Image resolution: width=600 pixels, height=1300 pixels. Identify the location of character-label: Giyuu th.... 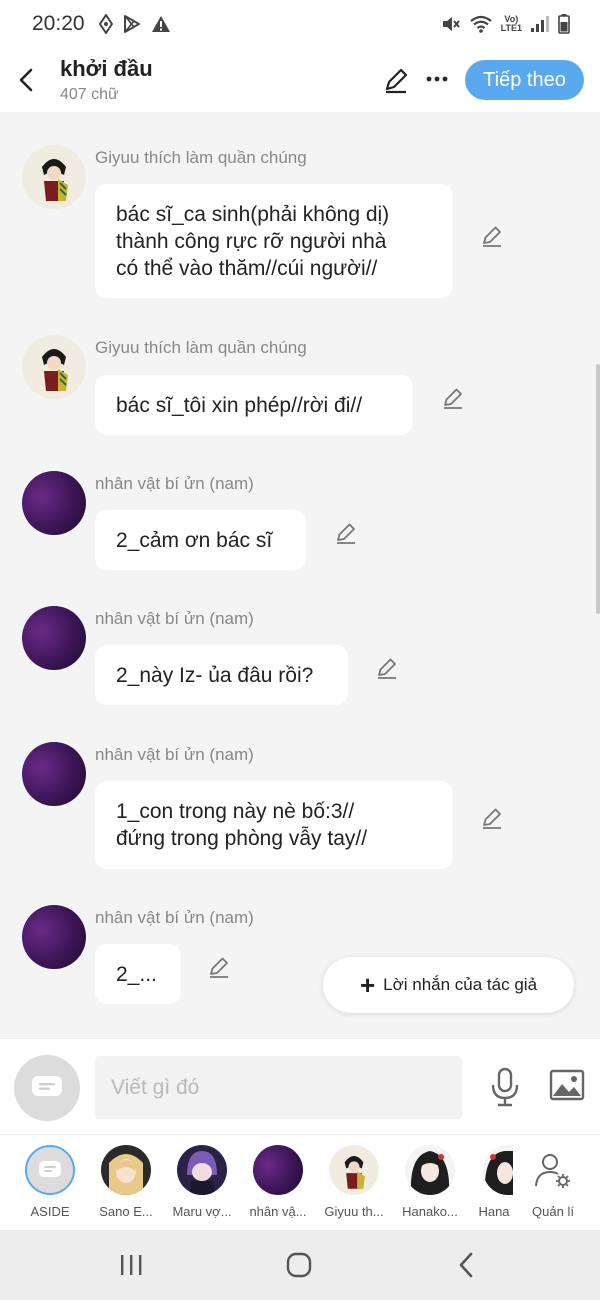
(354, 1211).